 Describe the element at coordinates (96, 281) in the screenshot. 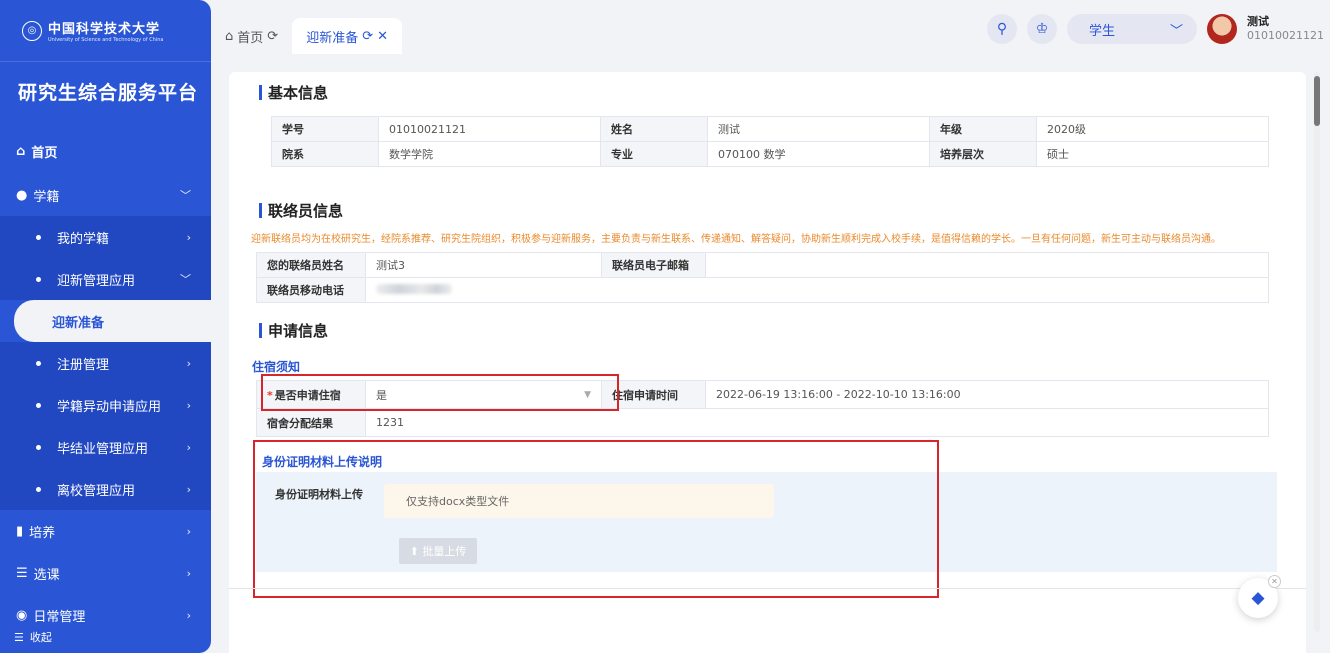

I see `sidebar-item-label: 迎新管理应用` at that location.